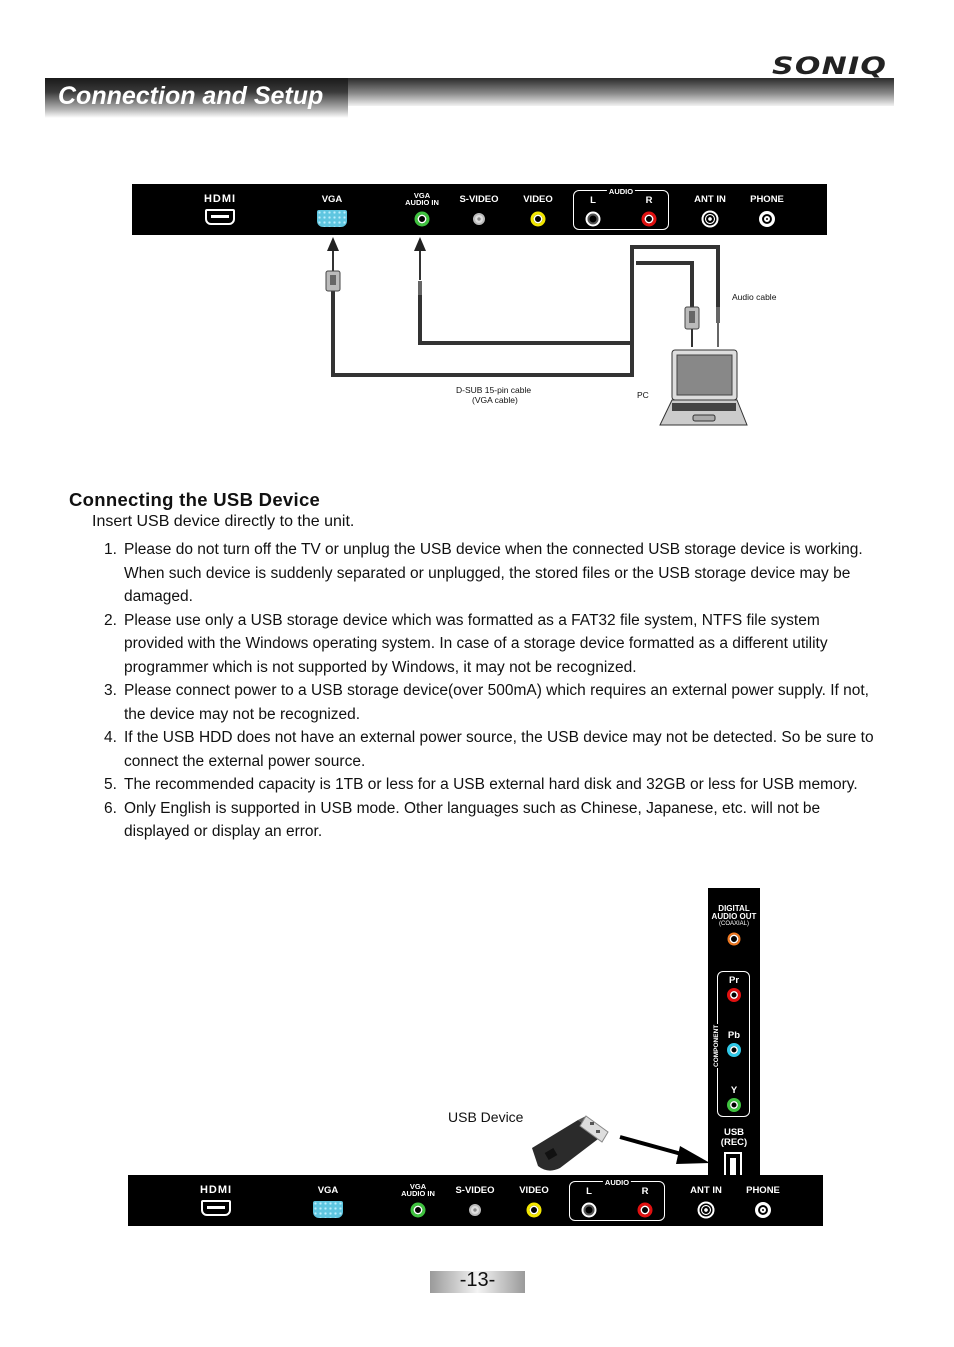 Image resolution: width=954 pixels, height=1347 pixels. I want to click on audio-plug-icon, so click(420, 288).